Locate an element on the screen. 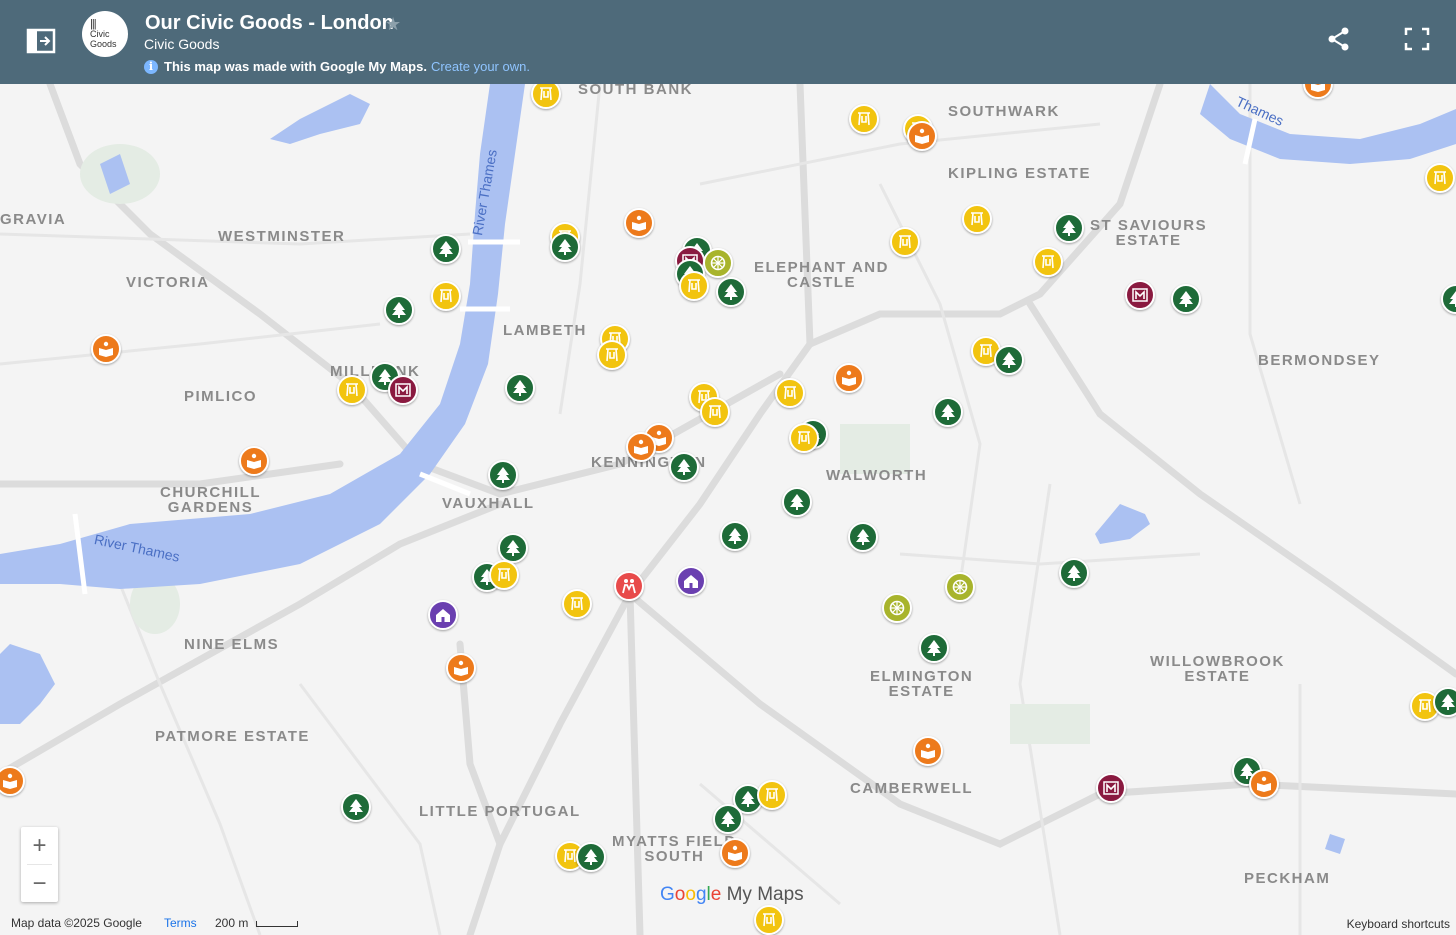 Image resolution: width=1456 pixels, height=935 pixels. zoom-out-button: − is located at coordinates (39, 883).